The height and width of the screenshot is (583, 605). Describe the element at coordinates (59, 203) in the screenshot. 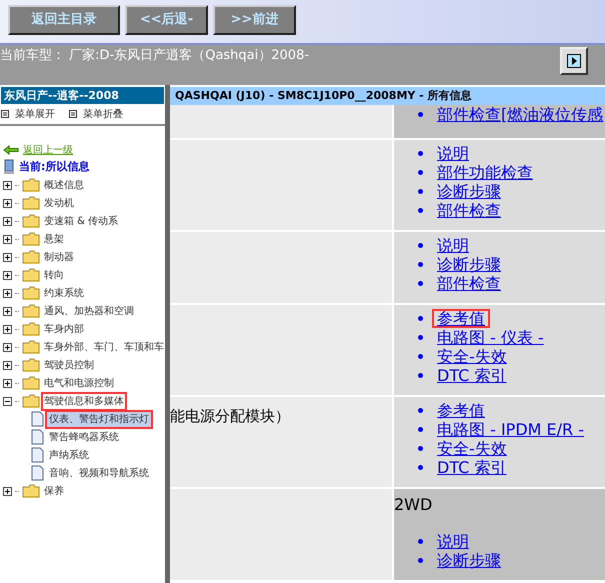

I see `tree-item: 发动机` at that location.